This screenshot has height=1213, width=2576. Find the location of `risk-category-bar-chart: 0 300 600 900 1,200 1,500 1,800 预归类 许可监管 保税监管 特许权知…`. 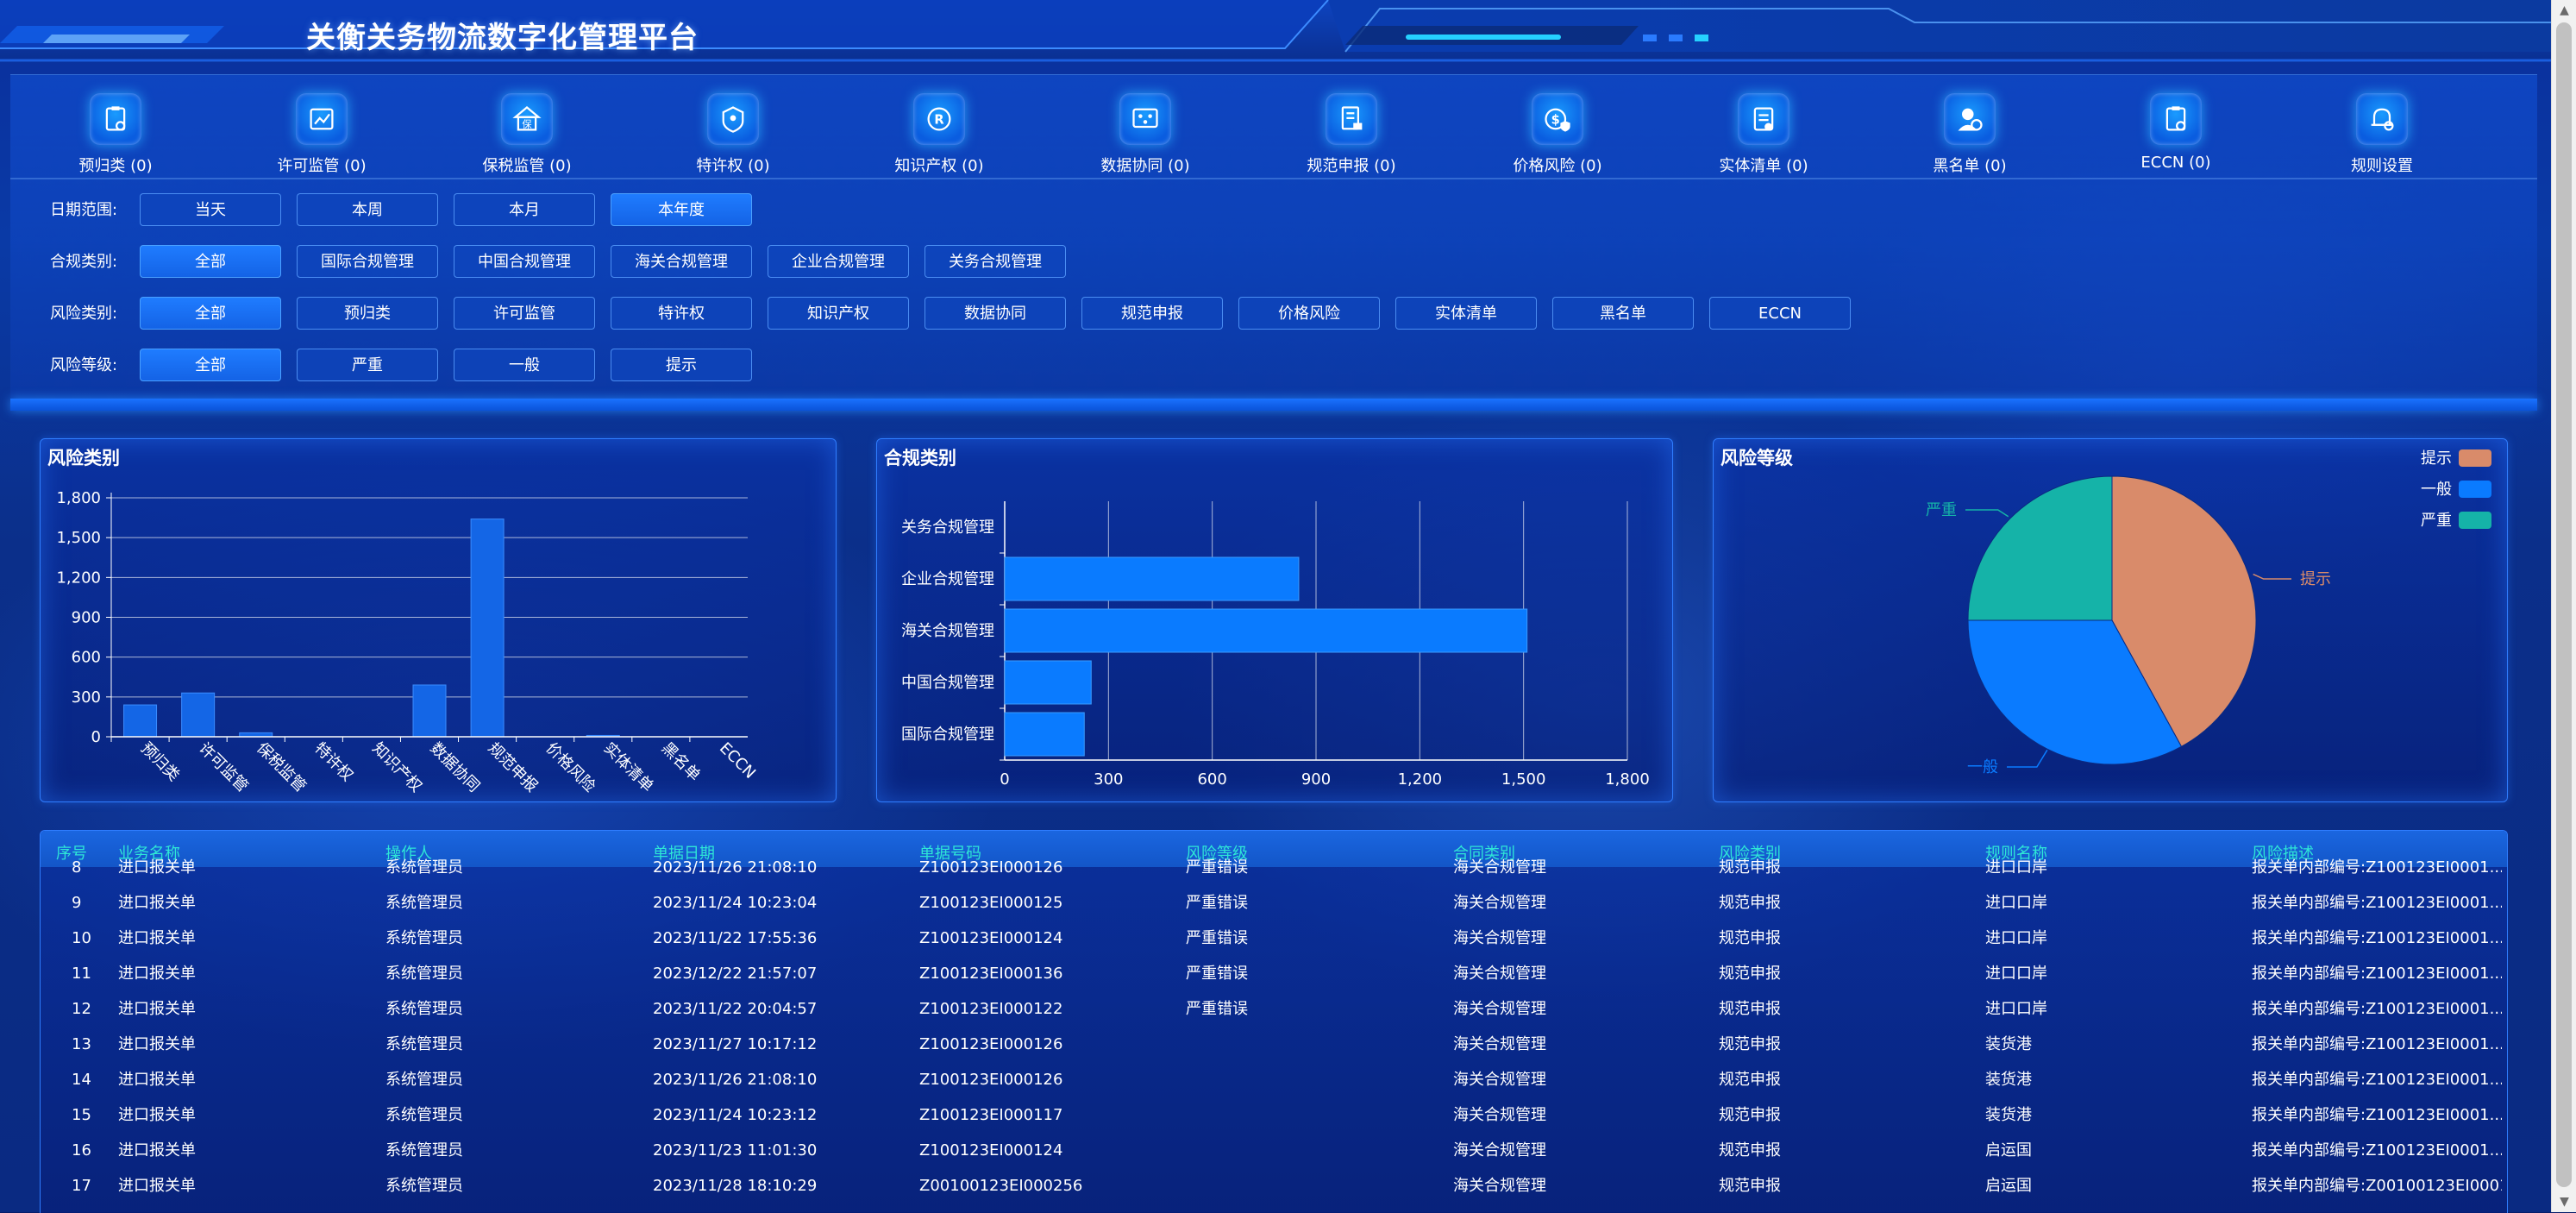

risk-category-bar-chart: 0 300 600 900 1,200 1,500 1,800 预归类 许可监管 保税监管 特许权知… is located at coordinates (407, 642).